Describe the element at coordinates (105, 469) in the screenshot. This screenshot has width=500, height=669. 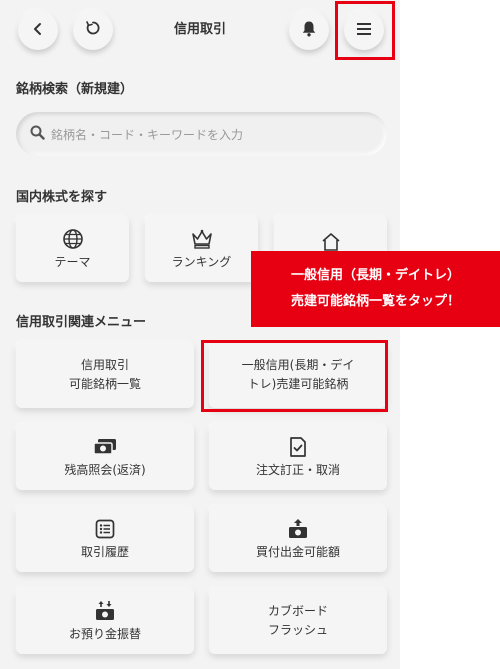
I see `balance-inquiry-label: 残高照会(返済)` at that location.